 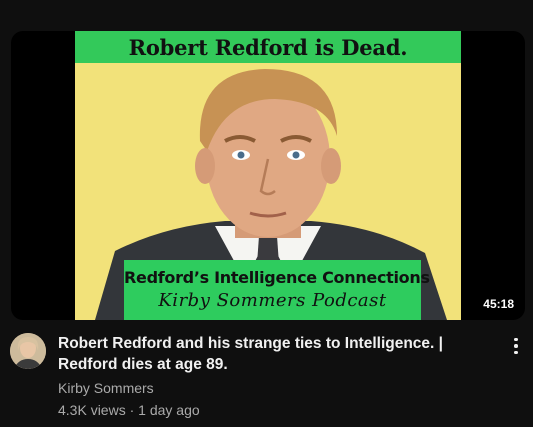 I want to click on channel-avatar, so click(x=28, y=351).